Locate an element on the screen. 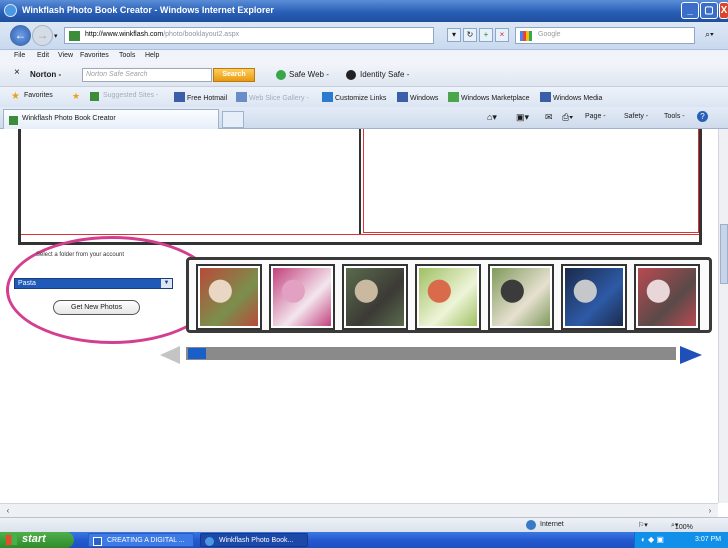 Image resolution: width=728 pixels, height=548 pixels. forward-button: → is located at coordinates (42, 35).